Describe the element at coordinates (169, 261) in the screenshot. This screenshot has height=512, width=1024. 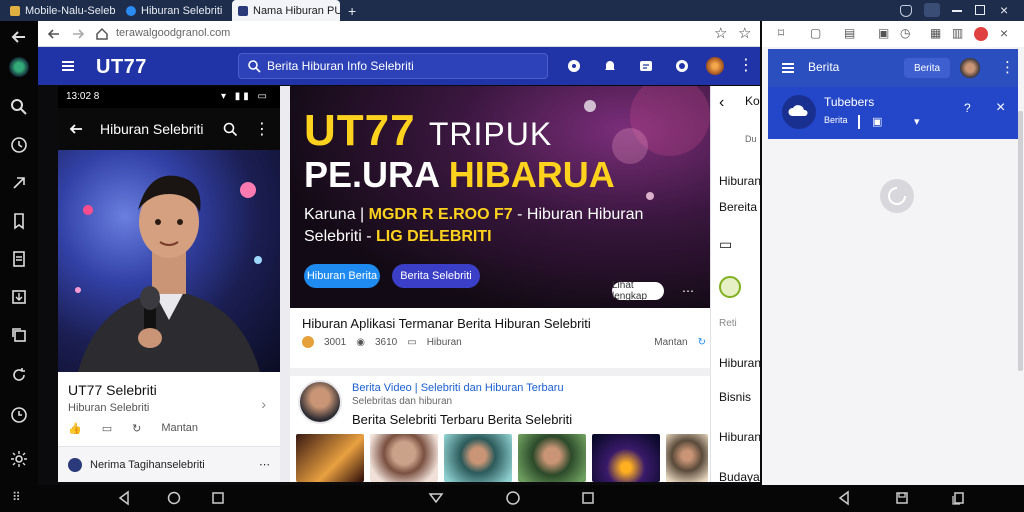
I see `celebrity-photo` at that location.